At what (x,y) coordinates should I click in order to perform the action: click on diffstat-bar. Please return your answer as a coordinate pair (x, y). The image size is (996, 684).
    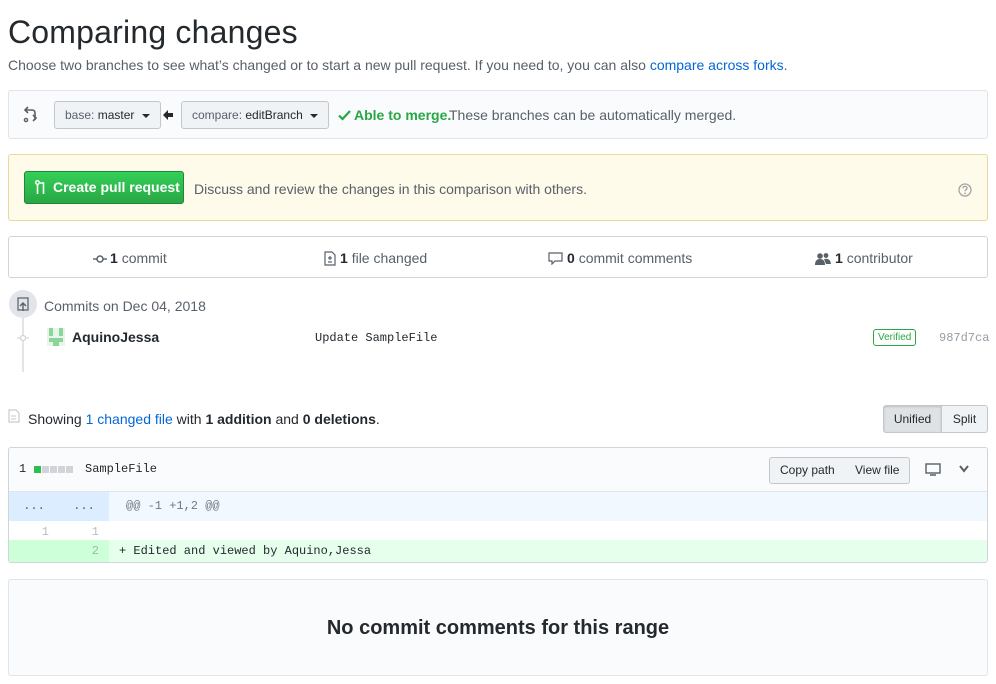
    Looking at the image, I should click on (55, 470).